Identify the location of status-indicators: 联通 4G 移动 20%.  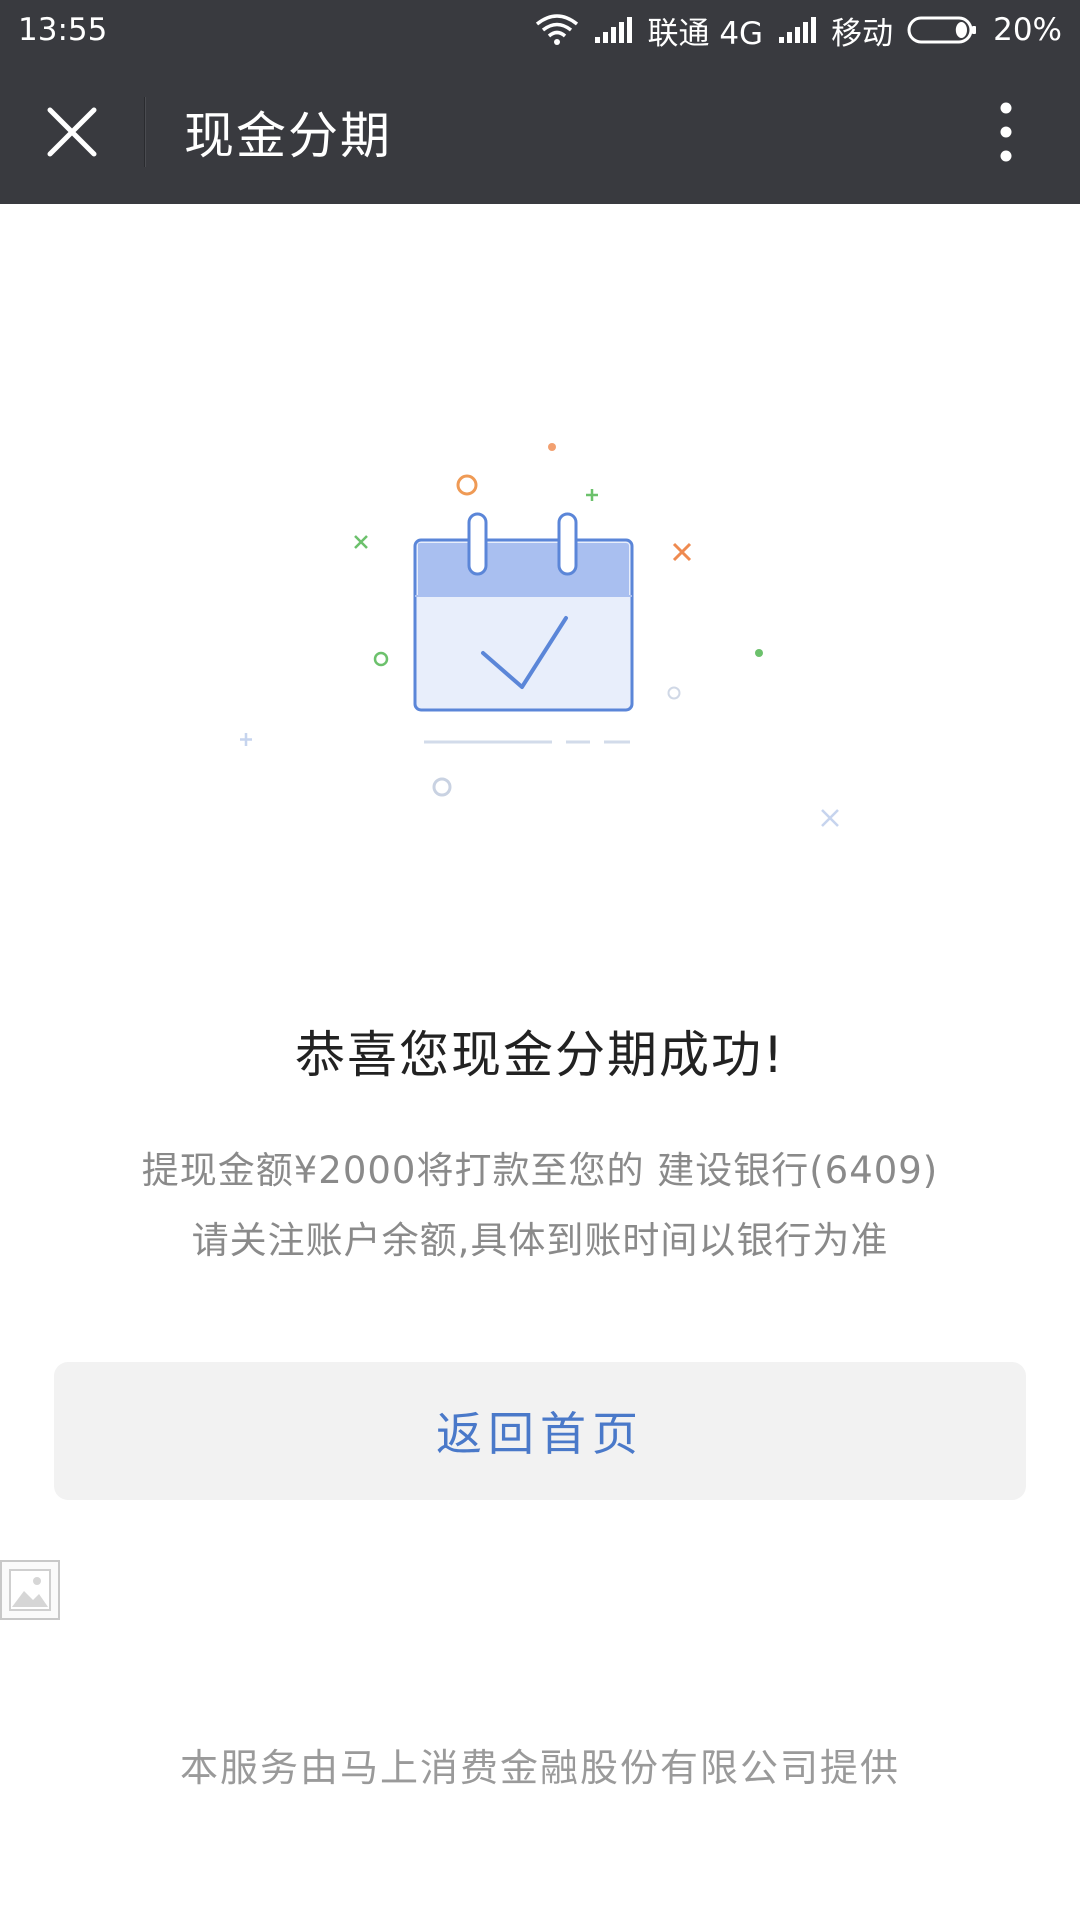
(798, 30).